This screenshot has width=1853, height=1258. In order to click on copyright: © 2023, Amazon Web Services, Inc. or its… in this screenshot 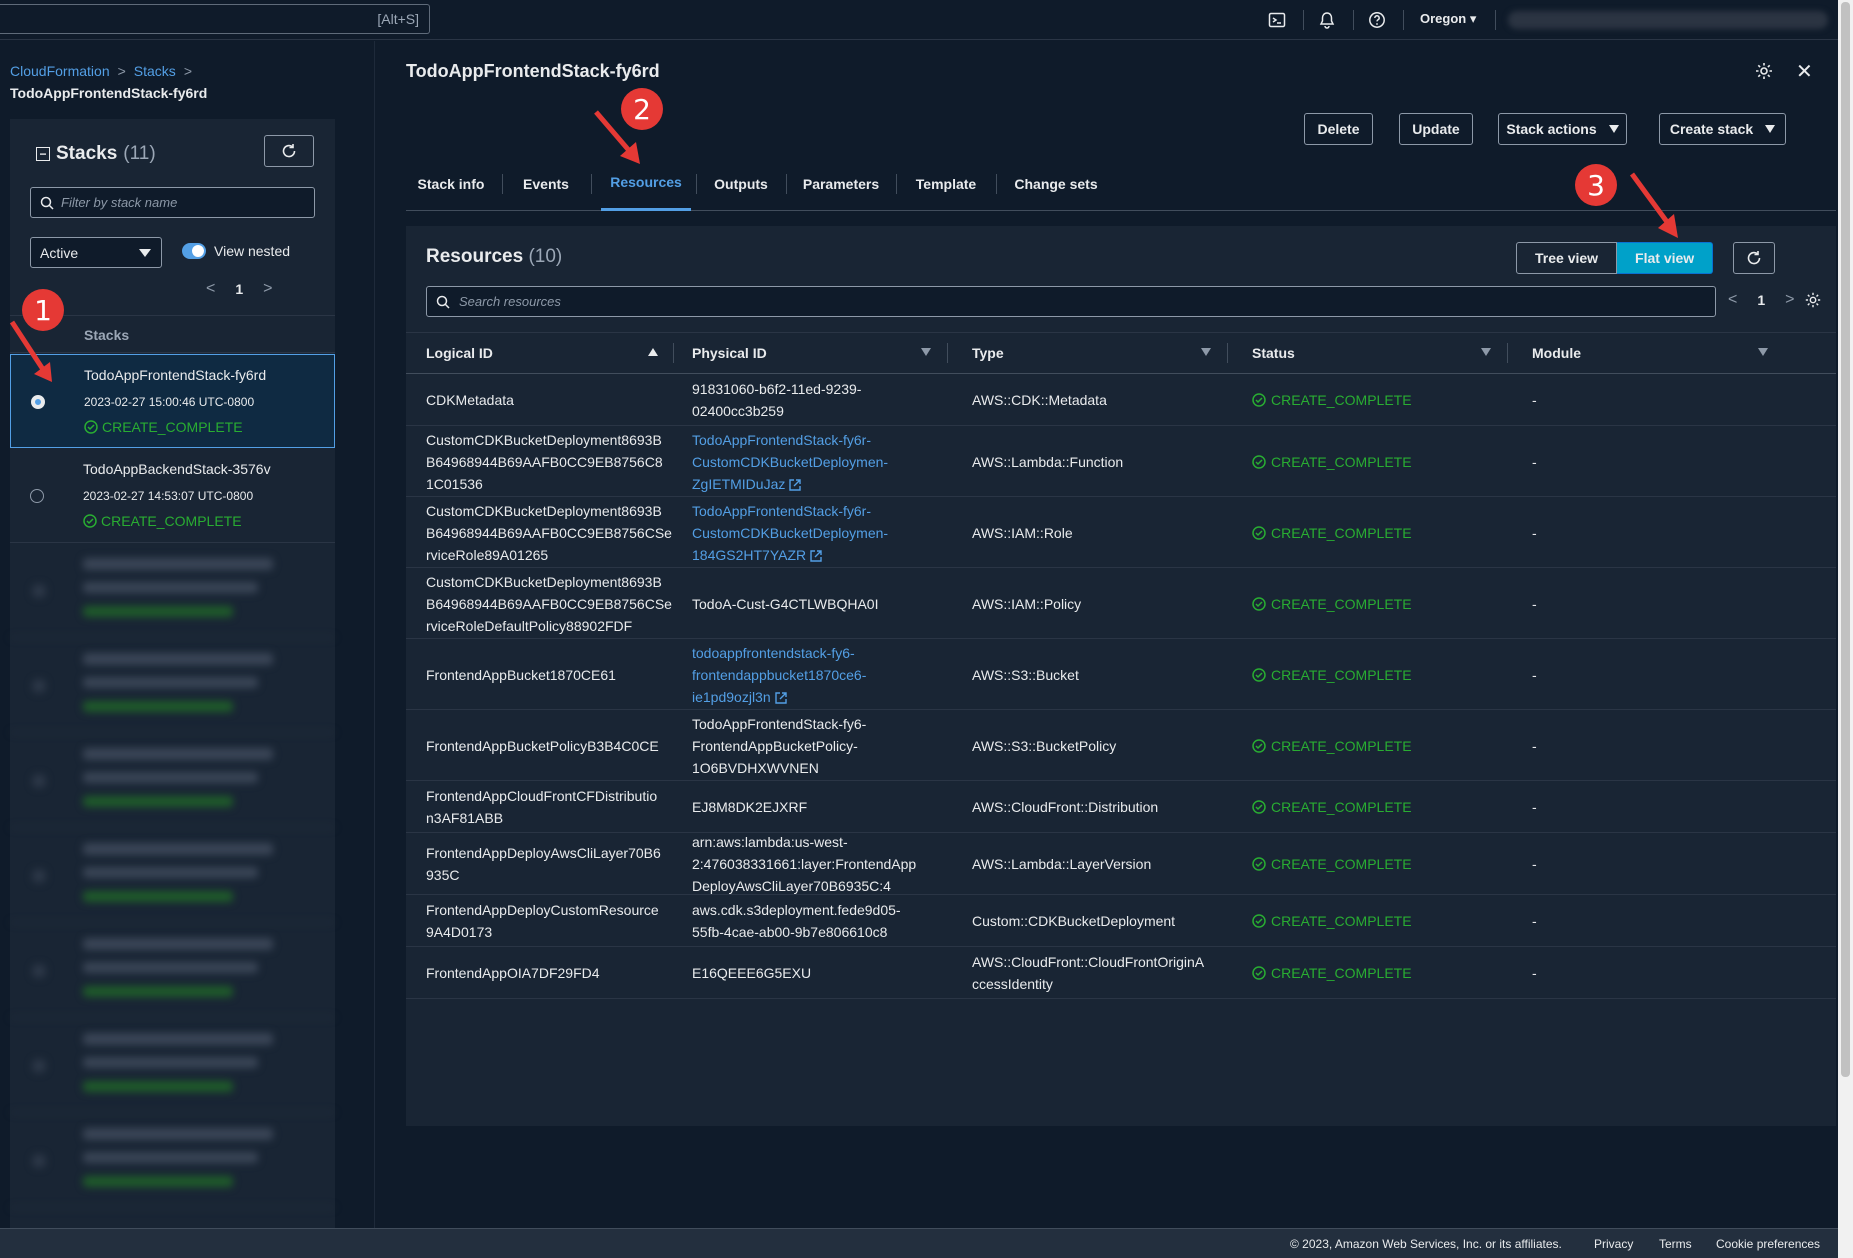, I will do `click(1426, 1244)`.